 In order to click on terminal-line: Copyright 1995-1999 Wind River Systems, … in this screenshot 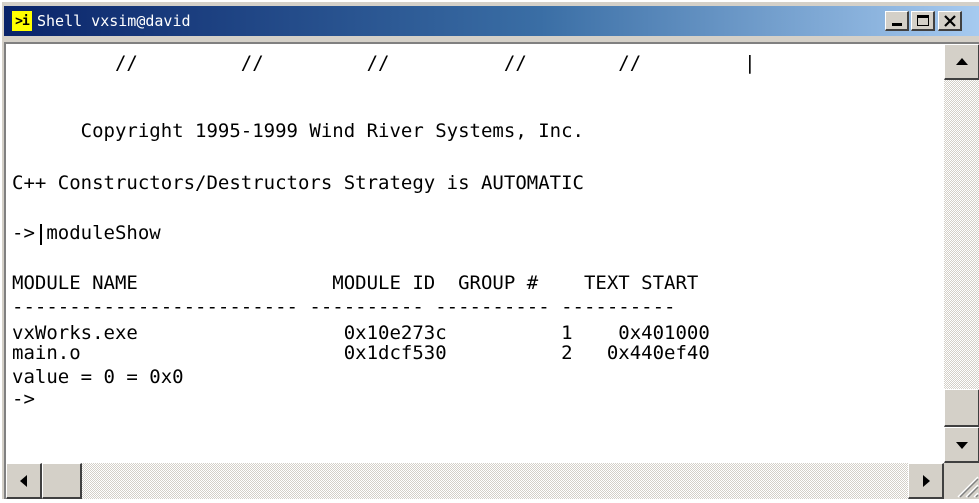, I will do `click(298, 131)`.